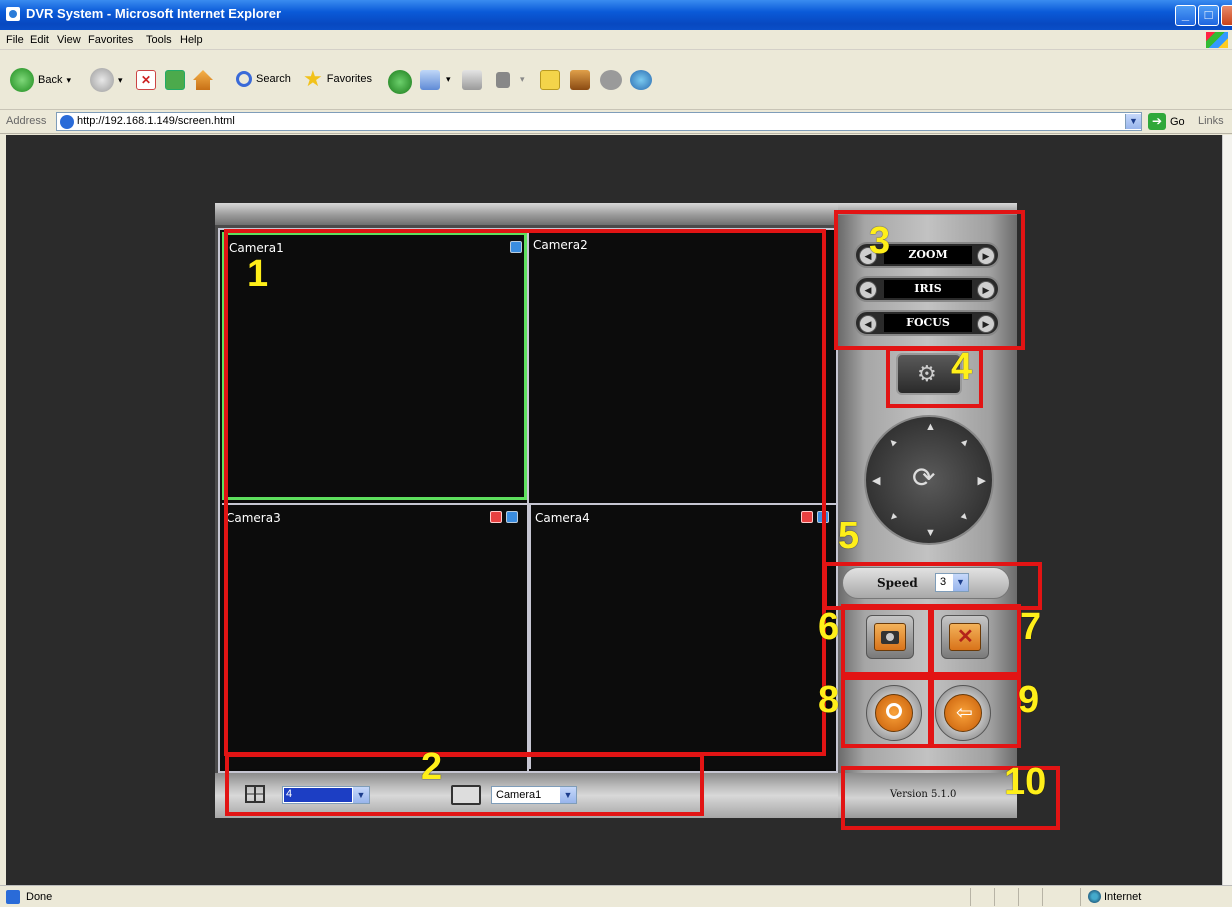 The width and height of the screenshot is (1232, 907). What do you see at coordinates (244, 79) in the screenshot?
I see `search-icon` at bounding box center [244, 79].